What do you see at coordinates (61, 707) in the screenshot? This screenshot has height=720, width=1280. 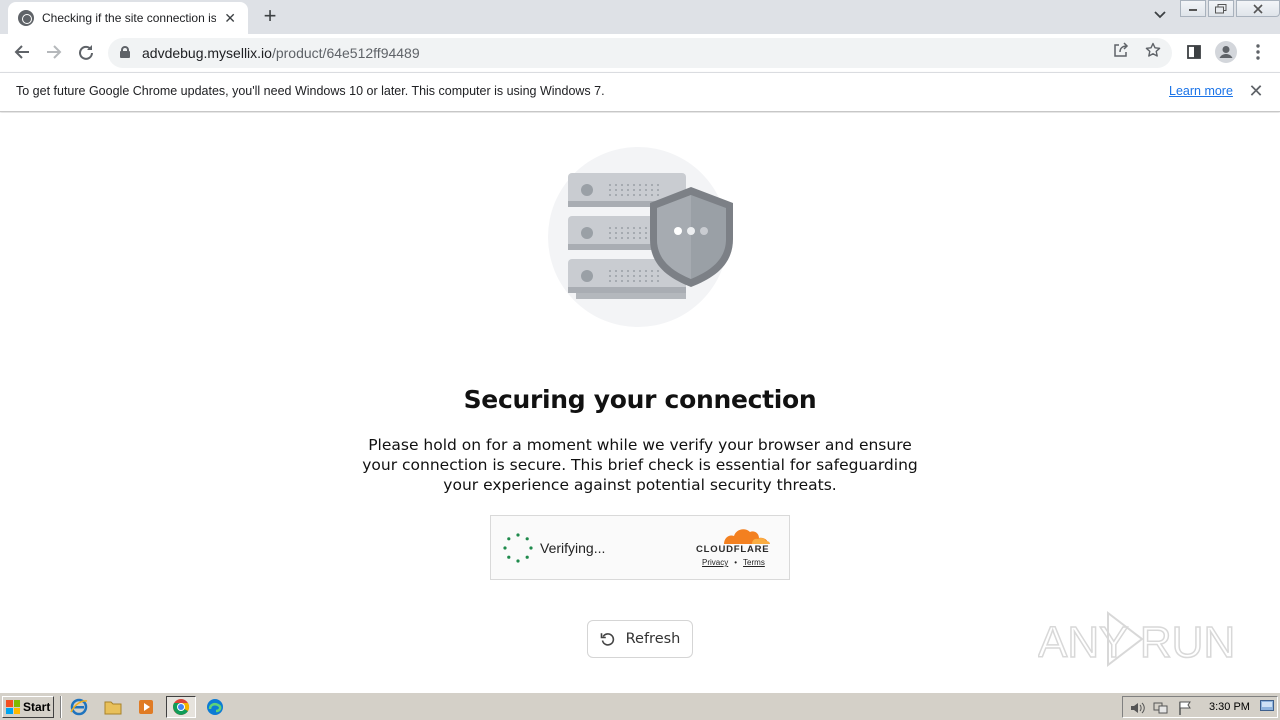 I see `taskbar-divider` at bounding box center [61, 707].